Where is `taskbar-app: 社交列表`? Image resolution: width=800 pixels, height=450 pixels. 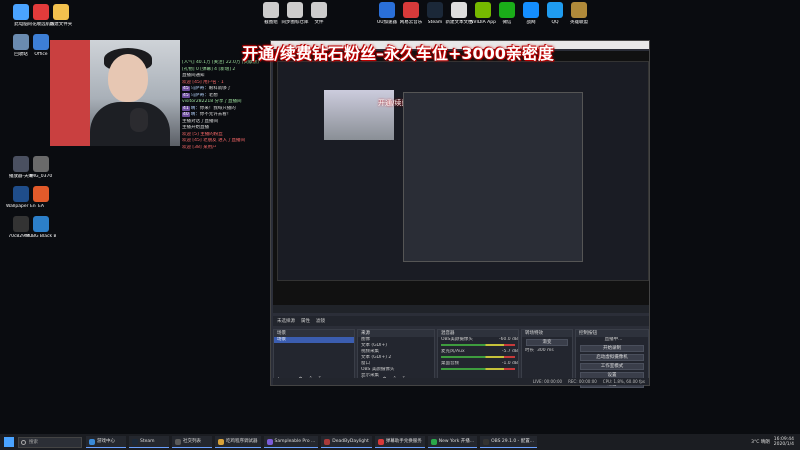
taskbar-app: 社交列表 is located at coordinates (192, 442).